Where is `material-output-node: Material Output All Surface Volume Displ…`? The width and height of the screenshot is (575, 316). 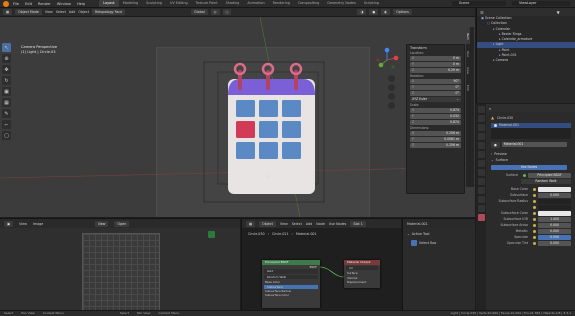
material-output-node: Material Output All Surface Volume Displ… is located at coordinates (362, 274).